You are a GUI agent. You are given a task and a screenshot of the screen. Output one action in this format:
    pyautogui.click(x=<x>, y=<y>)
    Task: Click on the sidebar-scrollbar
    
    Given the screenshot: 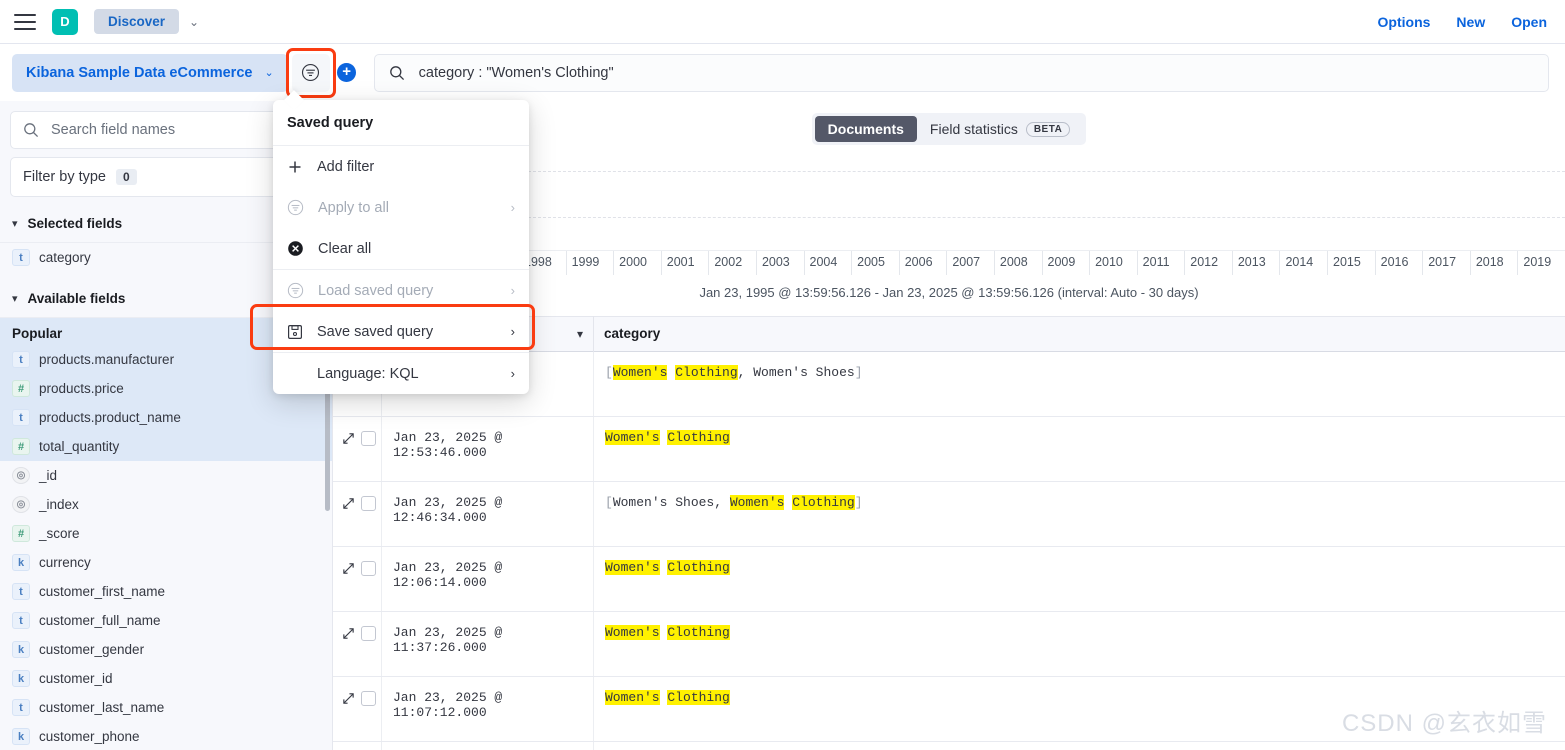 What is the action you would take?
    pyautogui.click(x=327, y=446)
    